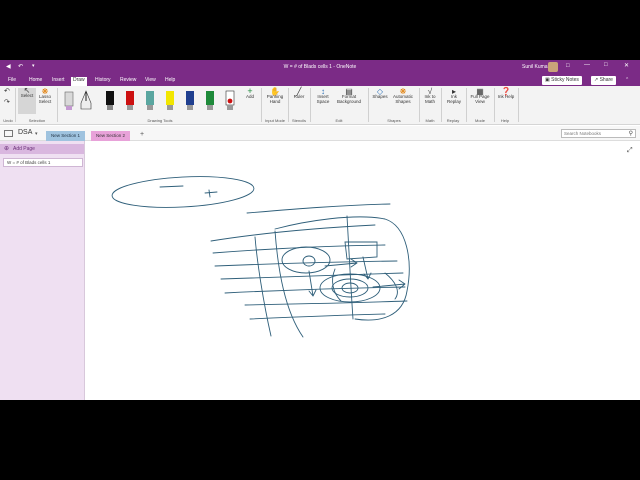  Describe the element at coordinates (58, 81) in the screenshot. I see `tab-insert: Insert` at that location.